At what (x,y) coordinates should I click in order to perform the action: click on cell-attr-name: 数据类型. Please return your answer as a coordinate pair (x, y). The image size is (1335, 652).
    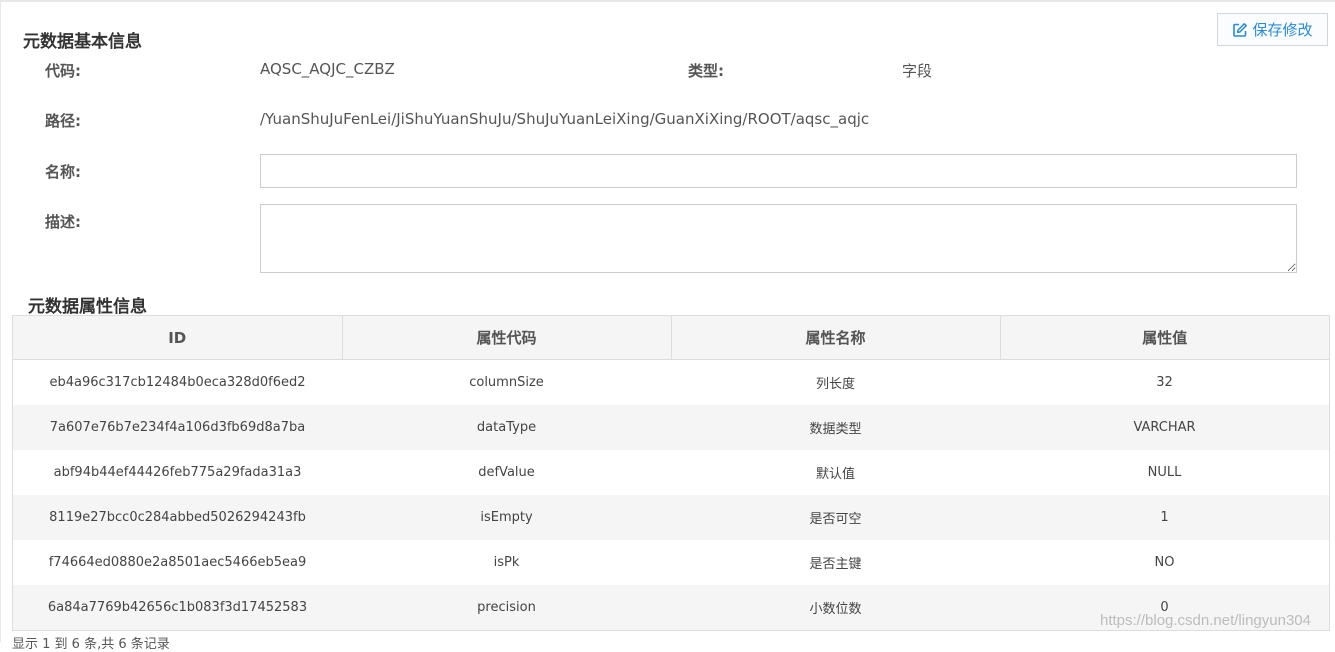
    Looking at the image, I should click on (835, 427).